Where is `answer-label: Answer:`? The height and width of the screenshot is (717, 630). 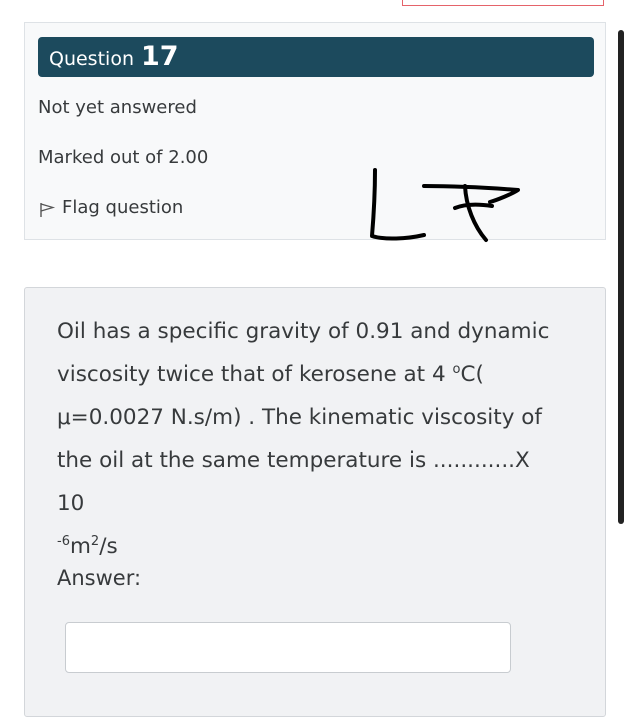 answer-label: Answer: is located at coordinates (99, 578).